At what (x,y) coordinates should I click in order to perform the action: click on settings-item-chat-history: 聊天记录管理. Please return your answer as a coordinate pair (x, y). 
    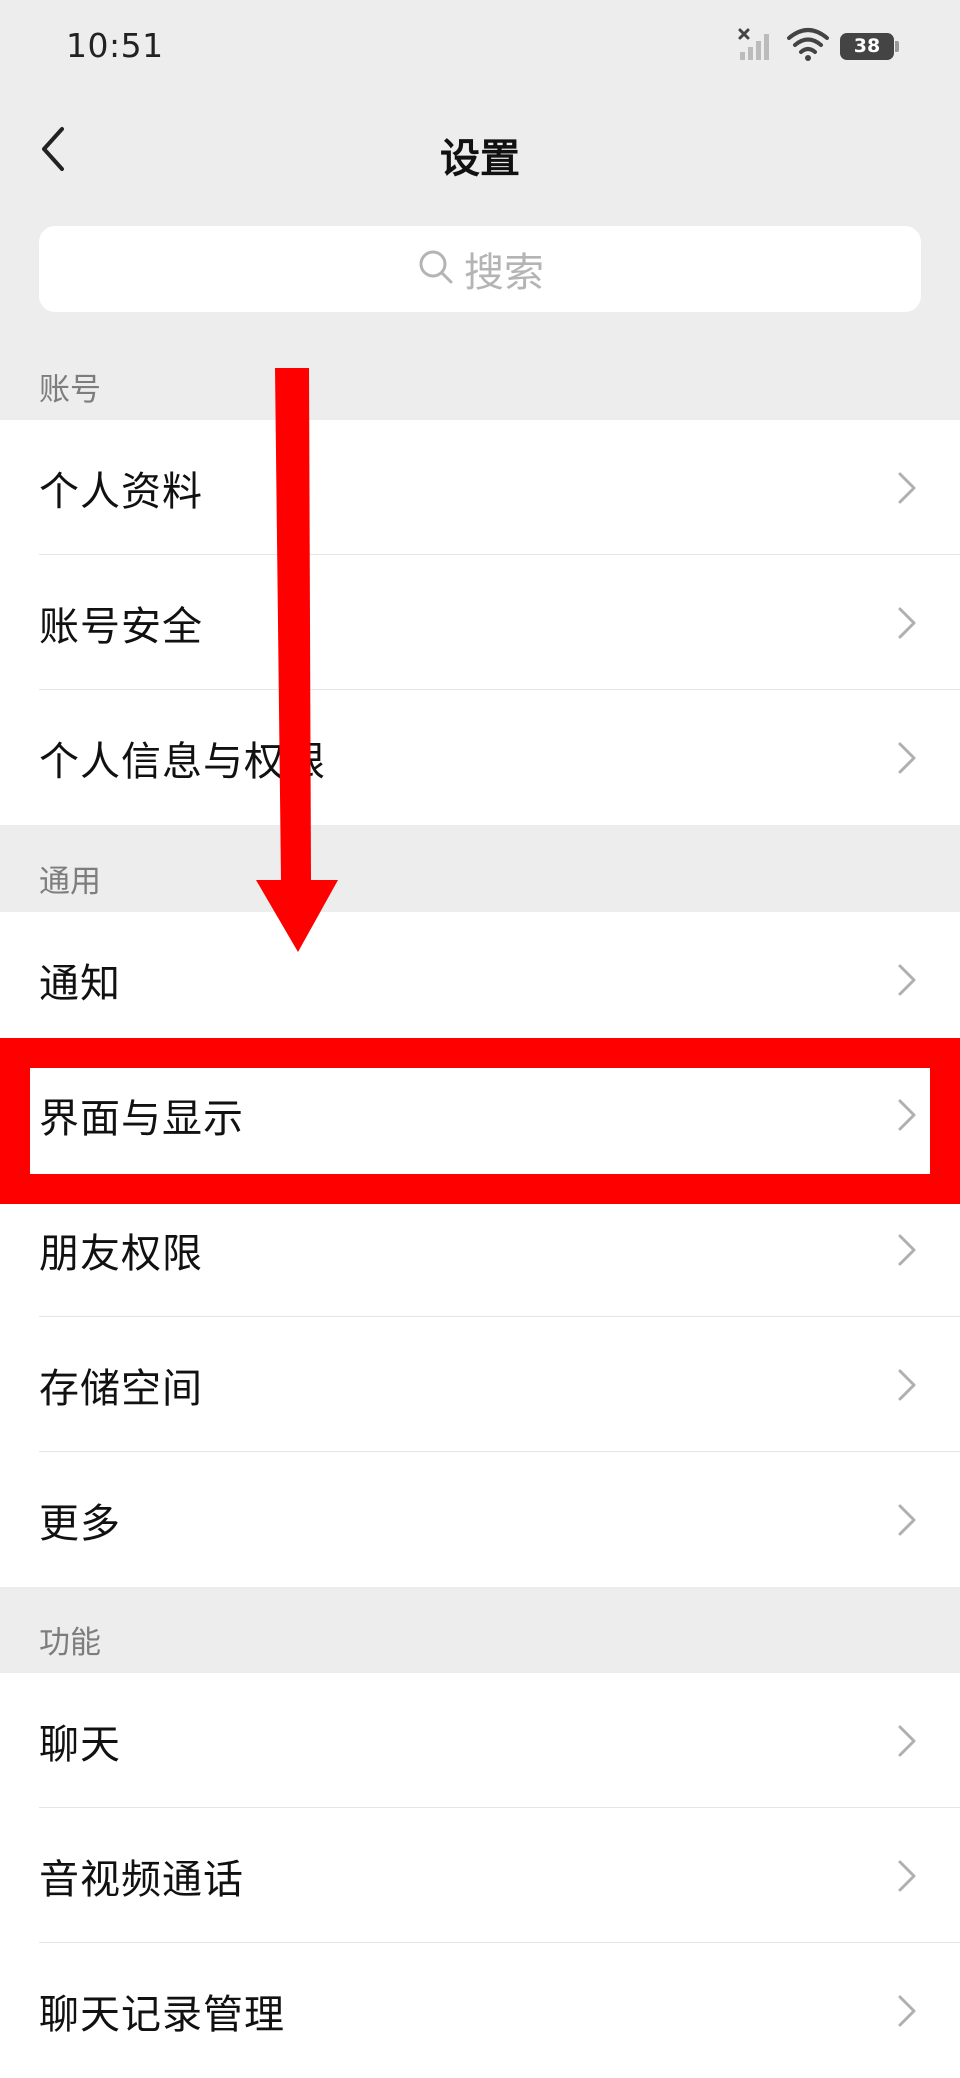
    Looking at the image, I should click on (480, 2010).